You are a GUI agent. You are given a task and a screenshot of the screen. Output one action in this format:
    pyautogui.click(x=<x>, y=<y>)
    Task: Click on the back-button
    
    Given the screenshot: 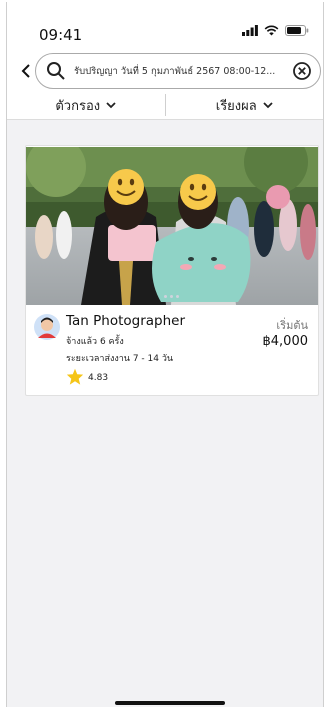 What is the action you would take?
    pyautogui.click(x=26, y=71)
    